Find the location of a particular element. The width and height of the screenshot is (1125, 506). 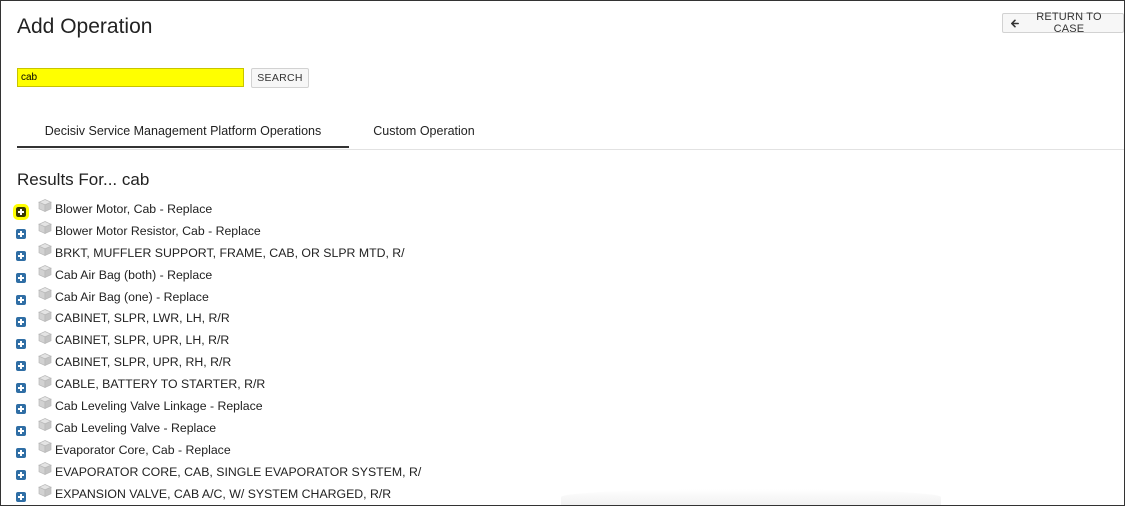

results-heading: Results For... cab is located at coordinates (83, 179).